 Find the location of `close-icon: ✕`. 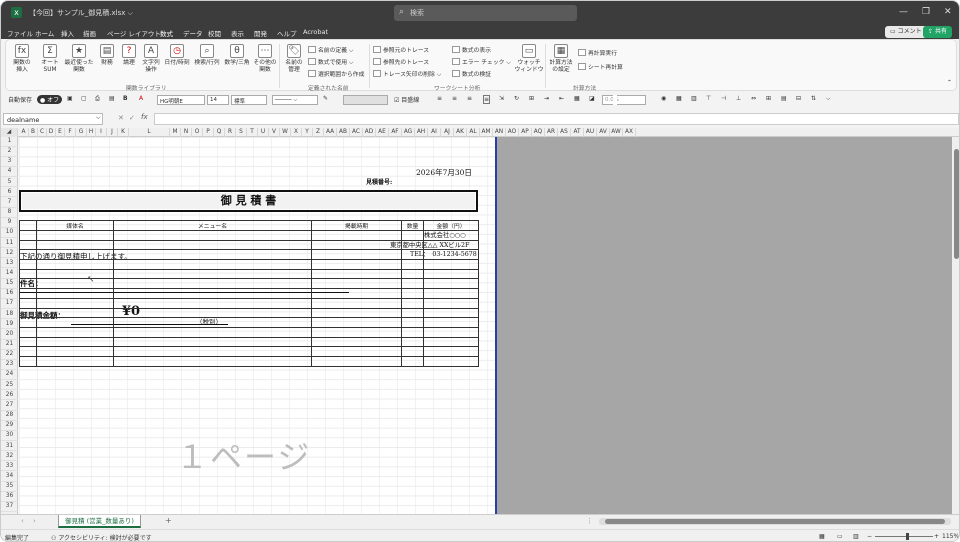

close-icon: ✕ is located at coordinates (948, 12).